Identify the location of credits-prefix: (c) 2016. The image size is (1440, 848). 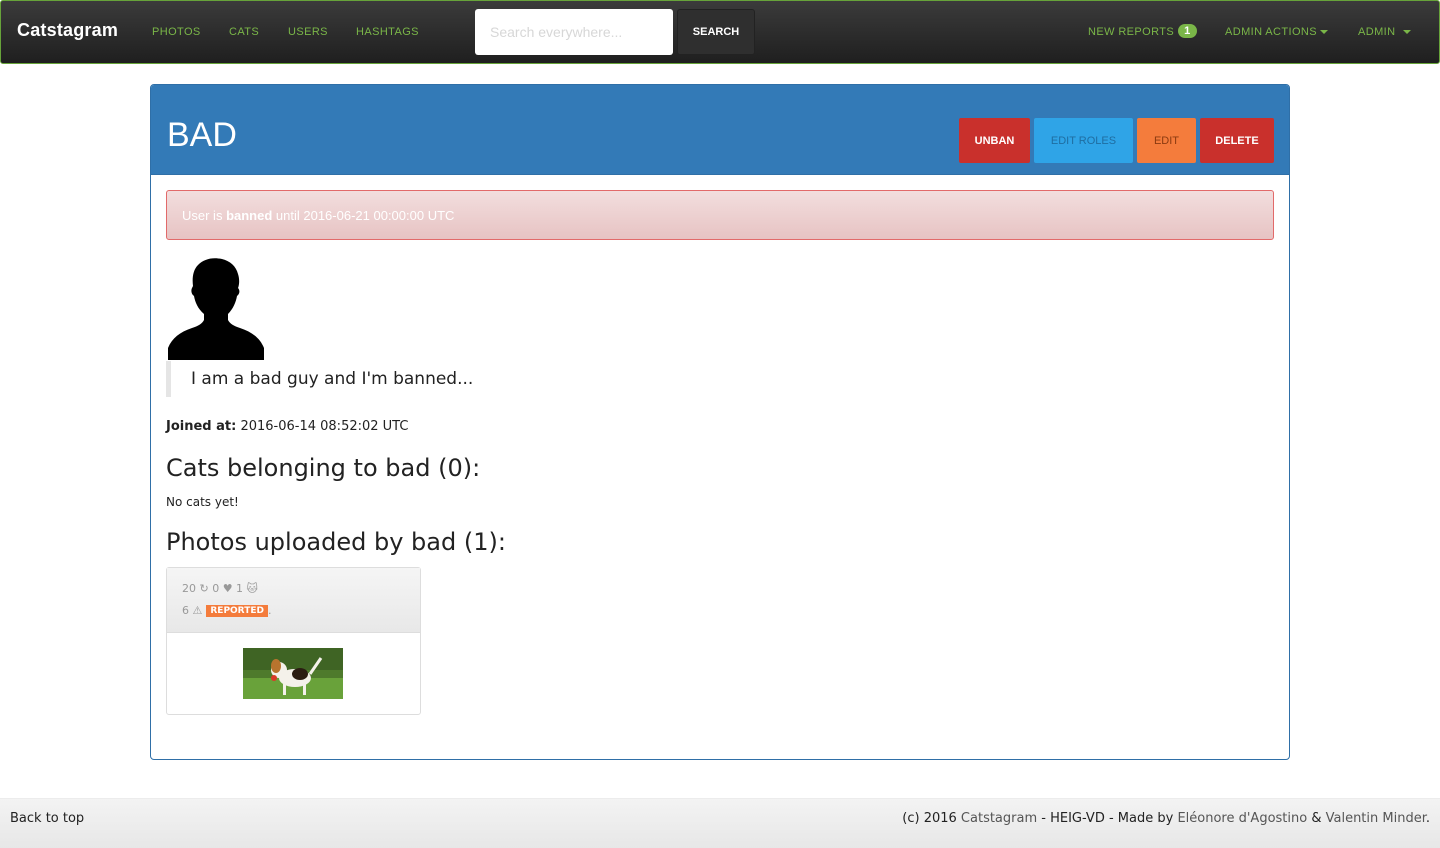
(931, 818).